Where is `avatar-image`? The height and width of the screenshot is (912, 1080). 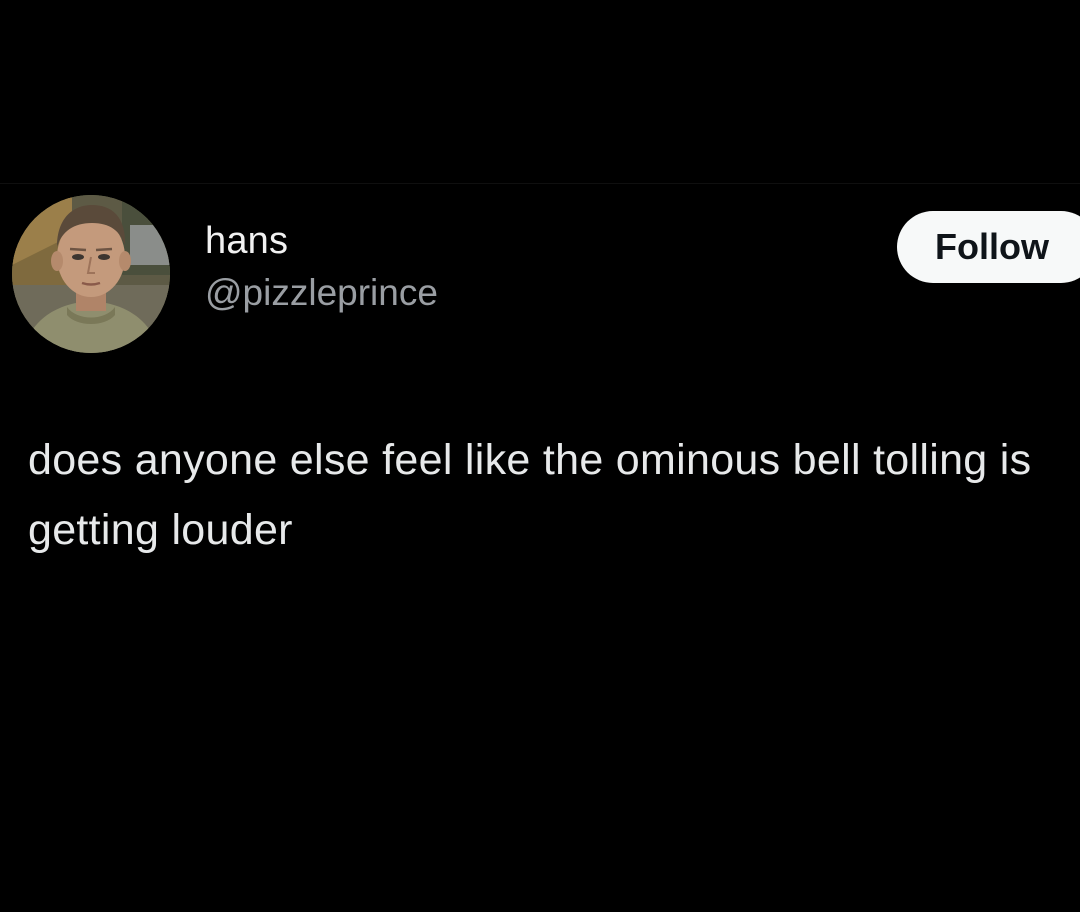 avatar-image is located at coordinates (91, 274).